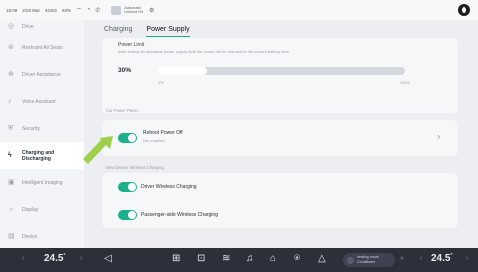 The height and width of the screenshot is (272, 478). I want to click on steering-icon: ◎, so click(11, 26).